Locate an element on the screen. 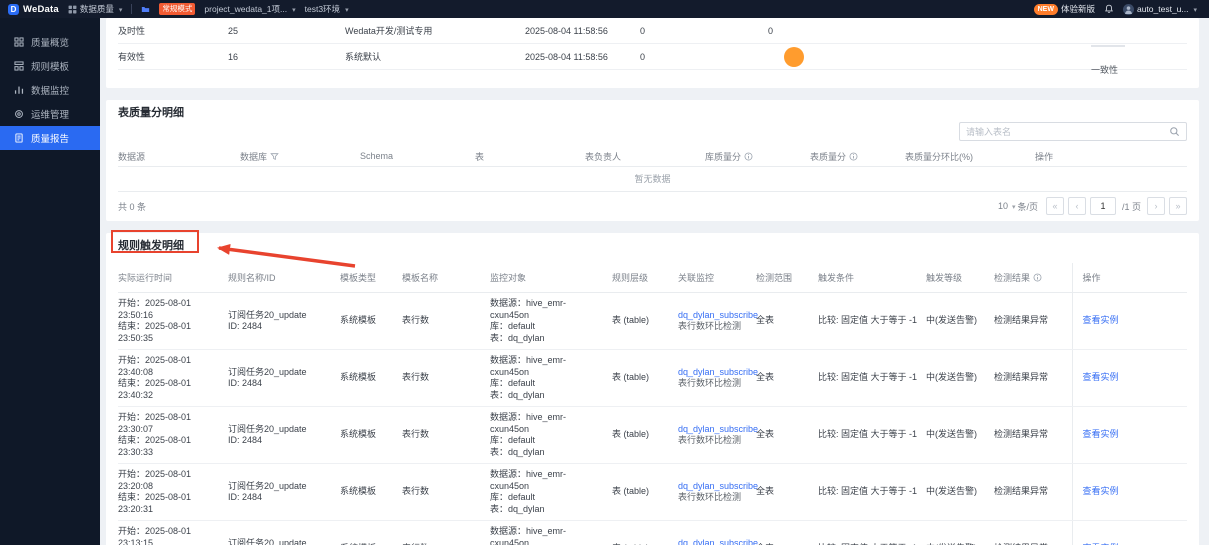 The height and width of the screenshot is (545, 1209). prev-page-button: ‹ is located at coordinates (1076, 206).